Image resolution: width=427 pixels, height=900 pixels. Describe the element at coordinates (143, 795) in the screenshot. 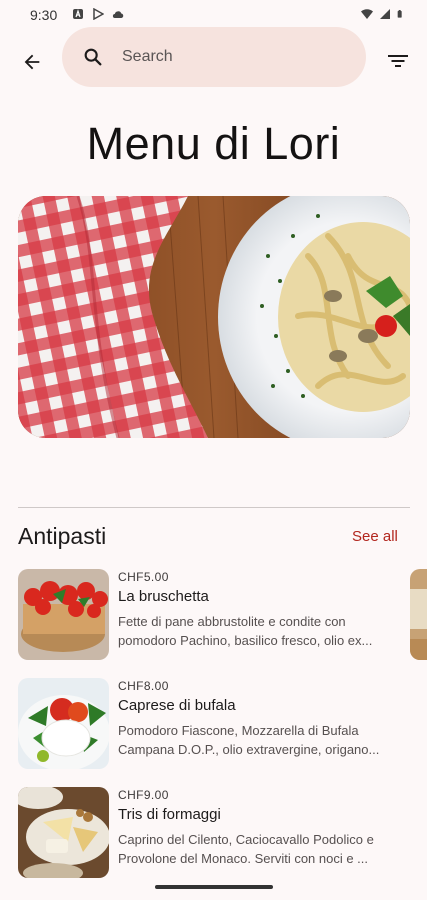

I see `item-price: CHF9.00` at that location.